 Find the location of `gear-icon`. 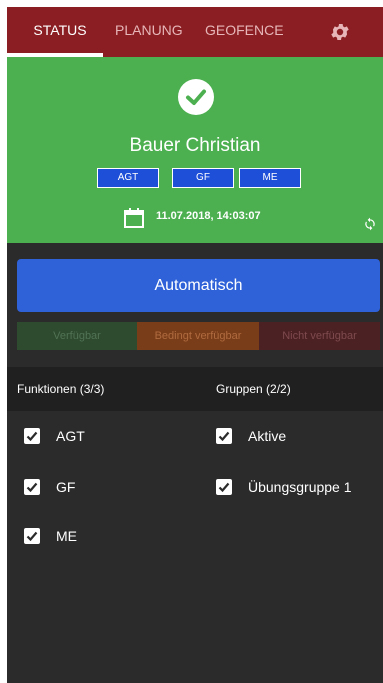

gear-icon is located at coordinates (340, 32).